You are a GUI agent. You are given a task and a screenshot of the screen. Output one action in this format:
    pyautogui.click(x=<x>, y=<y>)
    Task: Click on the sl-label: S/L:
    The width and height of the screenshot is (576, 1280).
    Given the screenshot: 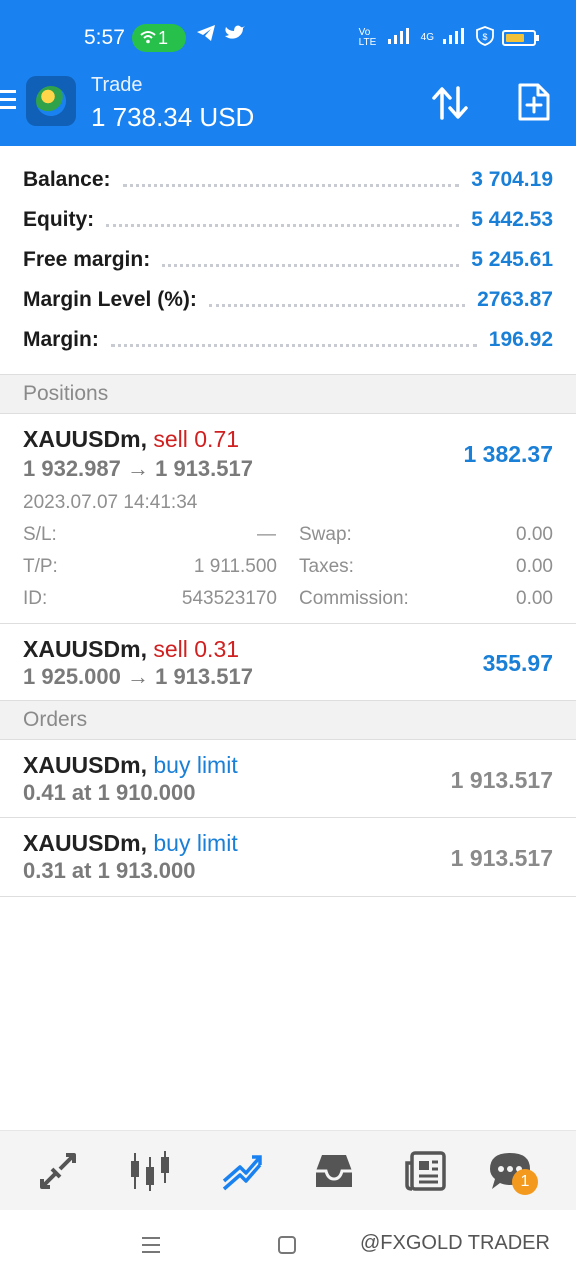 What is the action you would take?
    pyautogui.click(x=40, y=534)
    